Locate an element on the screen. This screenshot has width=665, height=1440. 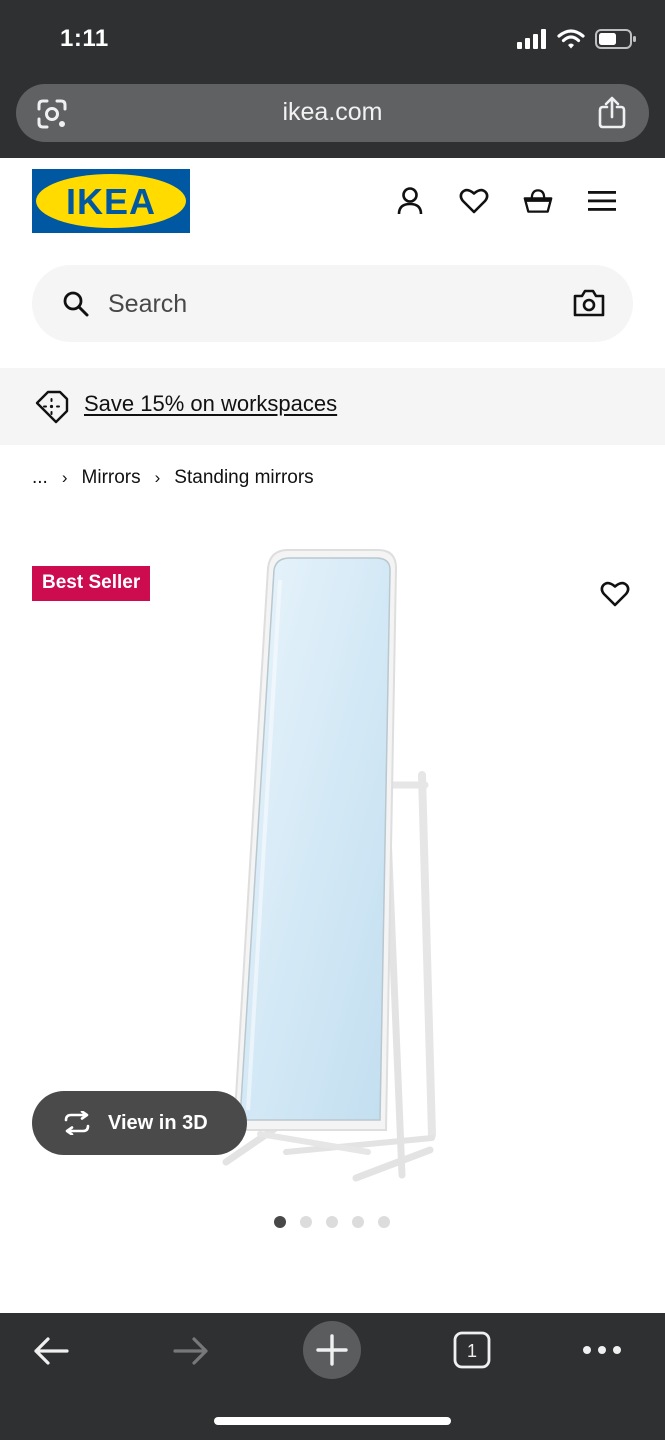
view-in-3d-label: View in 3D is located at coordinates (158, 1122).